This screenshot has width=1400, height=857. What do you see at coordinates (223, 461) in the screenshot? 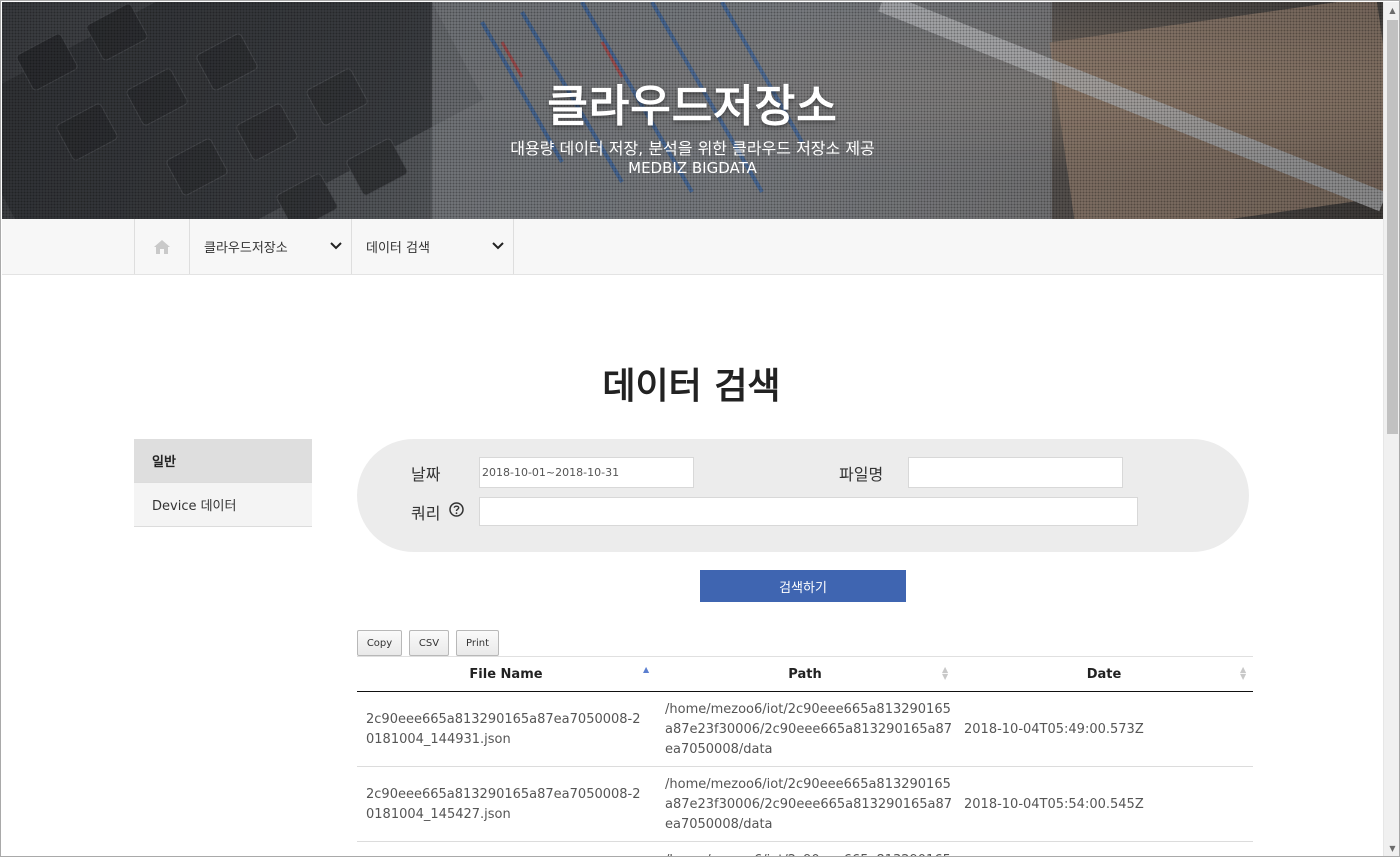
I see `sidebar-item-general: 일반` at bounding box center [223, 461].